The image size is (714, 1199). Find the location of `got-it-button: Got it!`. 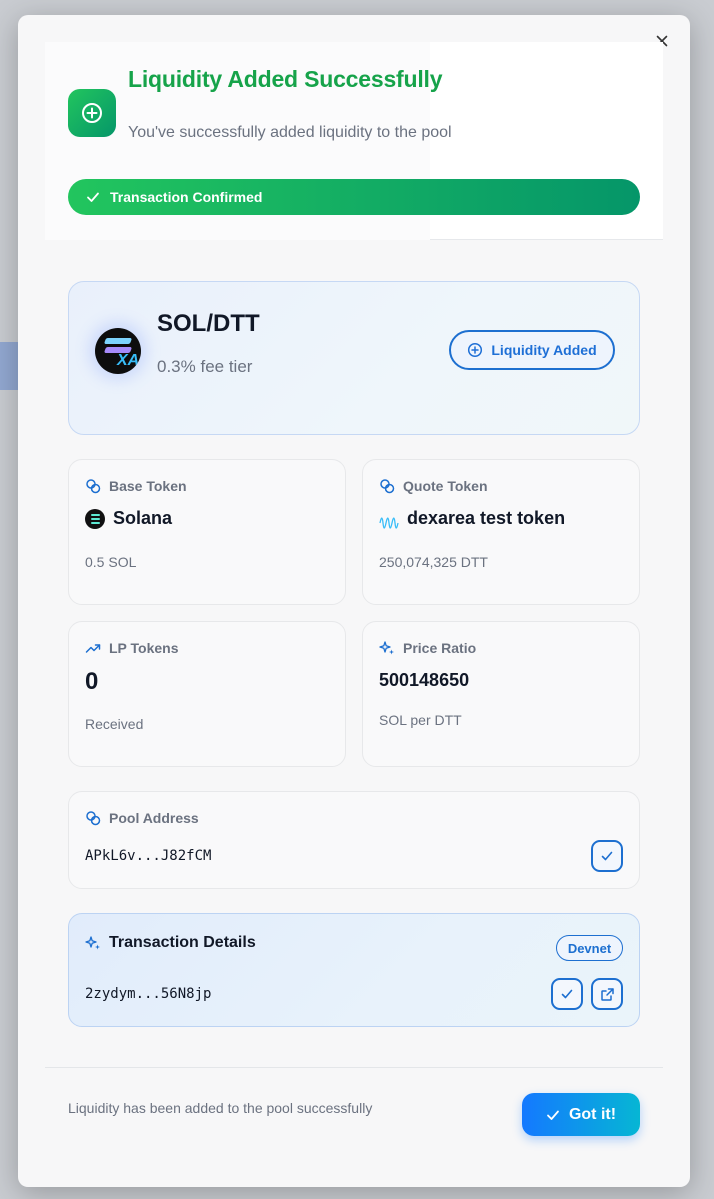

got-it-button: Got it! is located at coordinates (581, 1114).